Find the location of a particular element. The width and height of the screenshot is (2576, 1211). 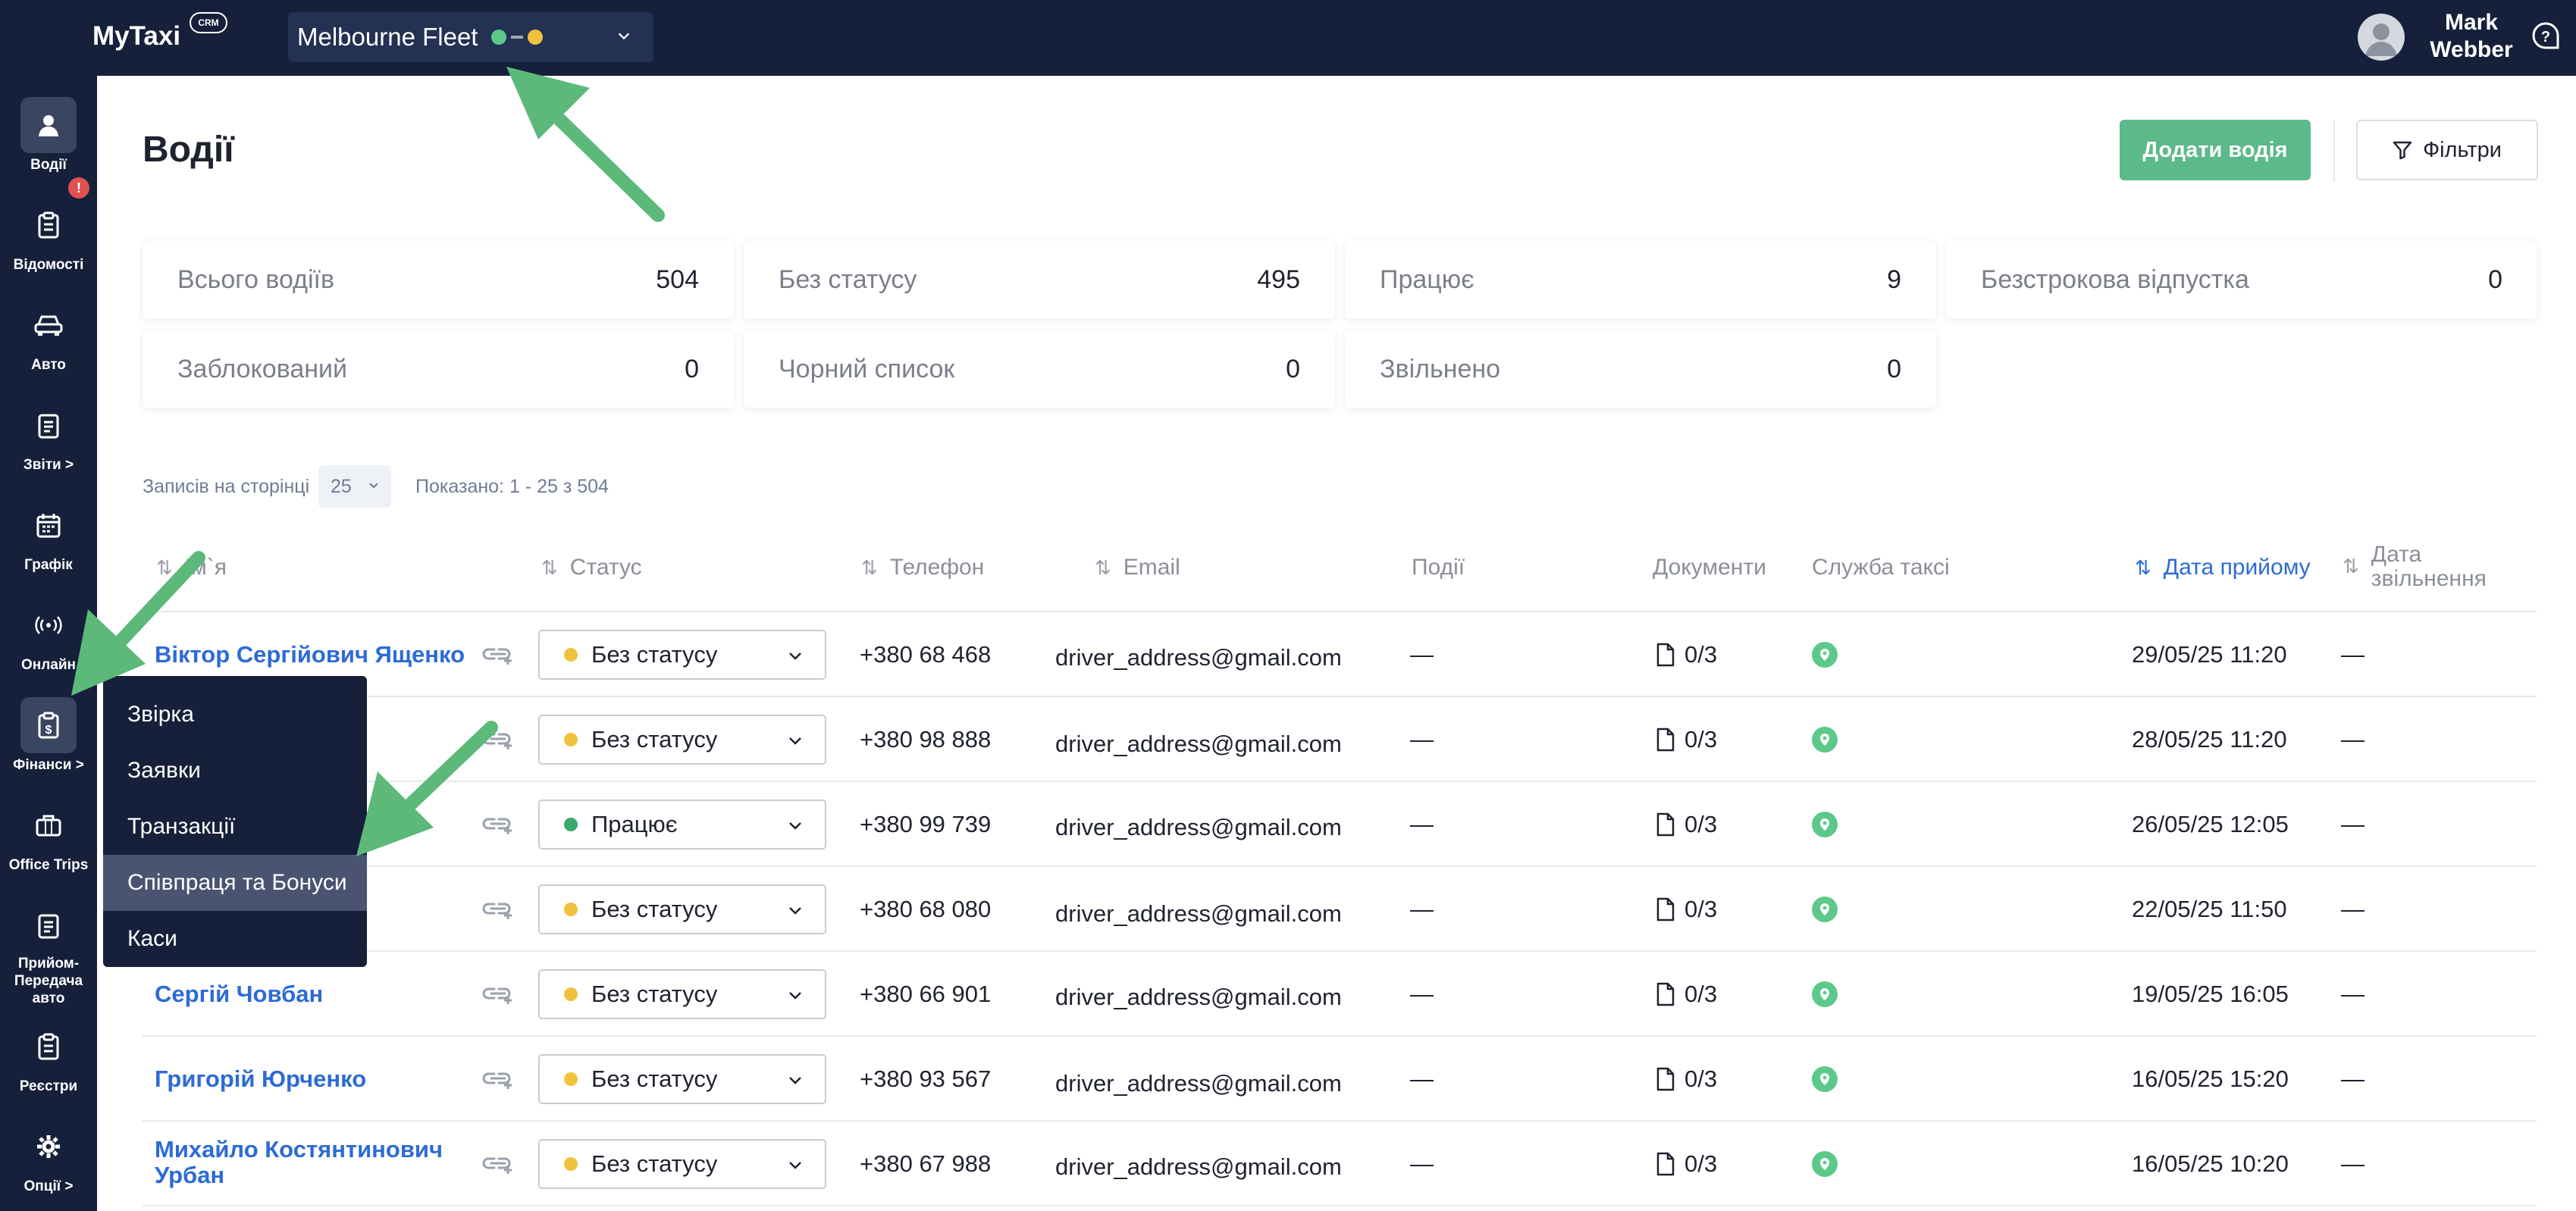

fleet-separator-icon is located at coordinates (517, 37).